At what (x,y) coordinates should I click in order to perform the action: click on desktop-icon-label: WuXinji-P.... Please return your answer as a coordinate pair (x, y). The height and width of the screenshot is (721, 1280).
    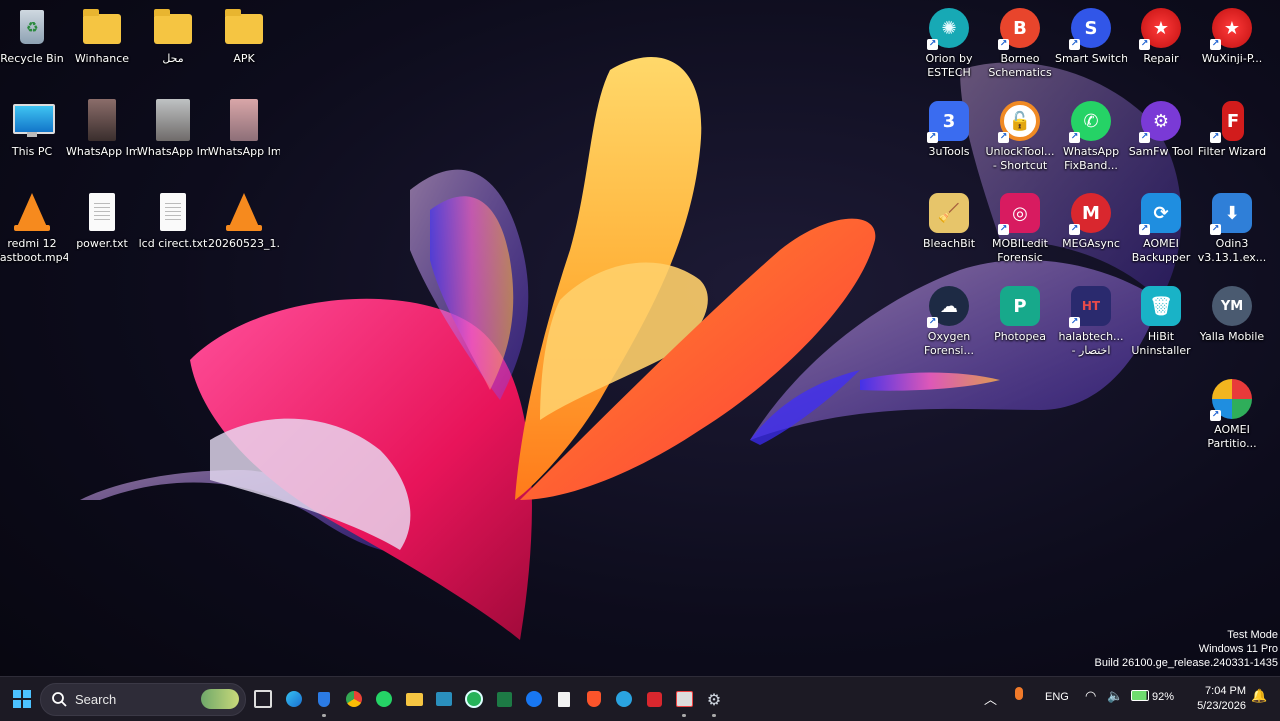
    Looking at the image, I should click on (1232, 58).